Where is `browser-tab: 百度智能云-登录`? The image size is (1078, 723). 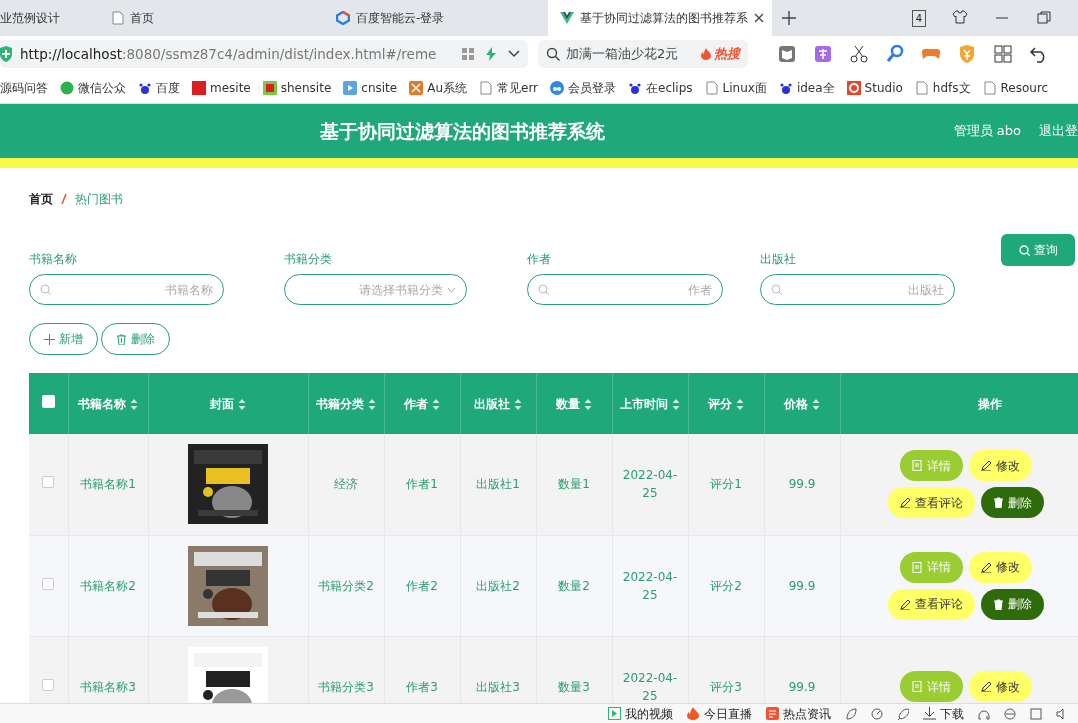
browser-tab: 百度智能云-登录 is located at coordinates (436, 18).